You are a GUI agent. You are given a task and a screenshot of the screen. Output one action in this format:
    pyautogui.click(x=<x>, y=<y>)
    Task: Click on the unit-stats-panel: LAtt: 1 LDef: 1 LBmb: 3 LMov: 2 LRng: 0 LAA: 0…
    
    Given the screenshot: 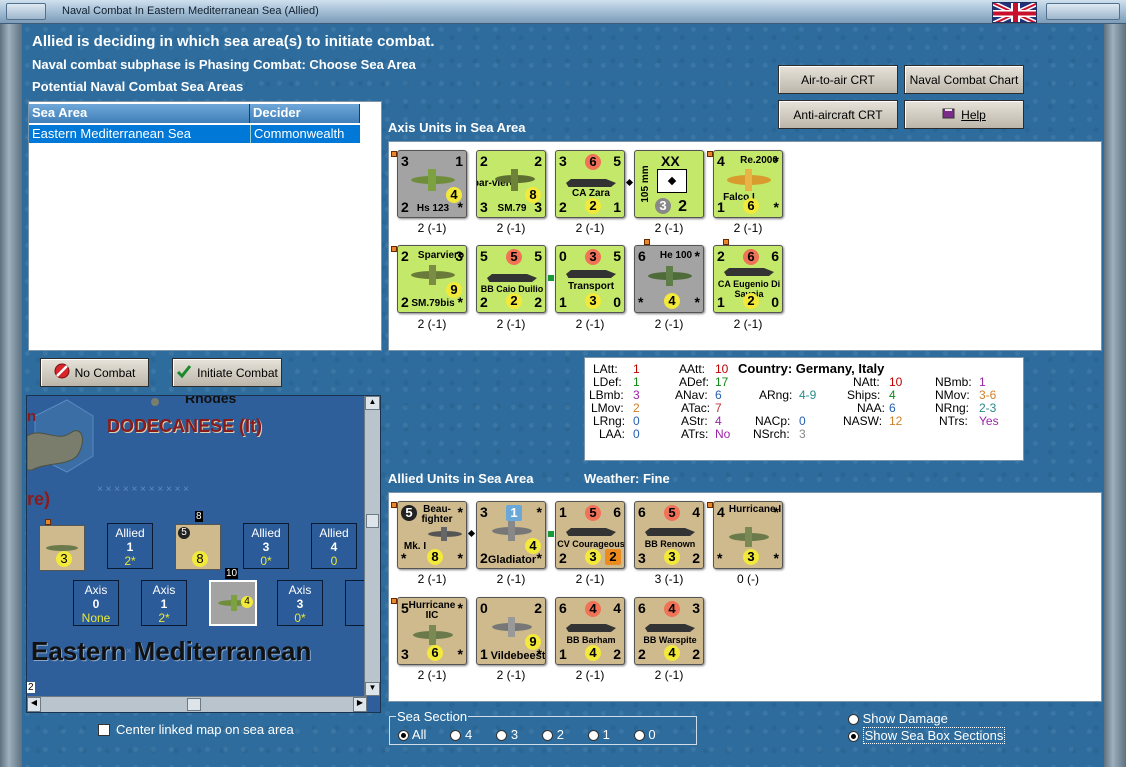 What is the action you would take?
    pyautogui.click(x=804, y=409)
    